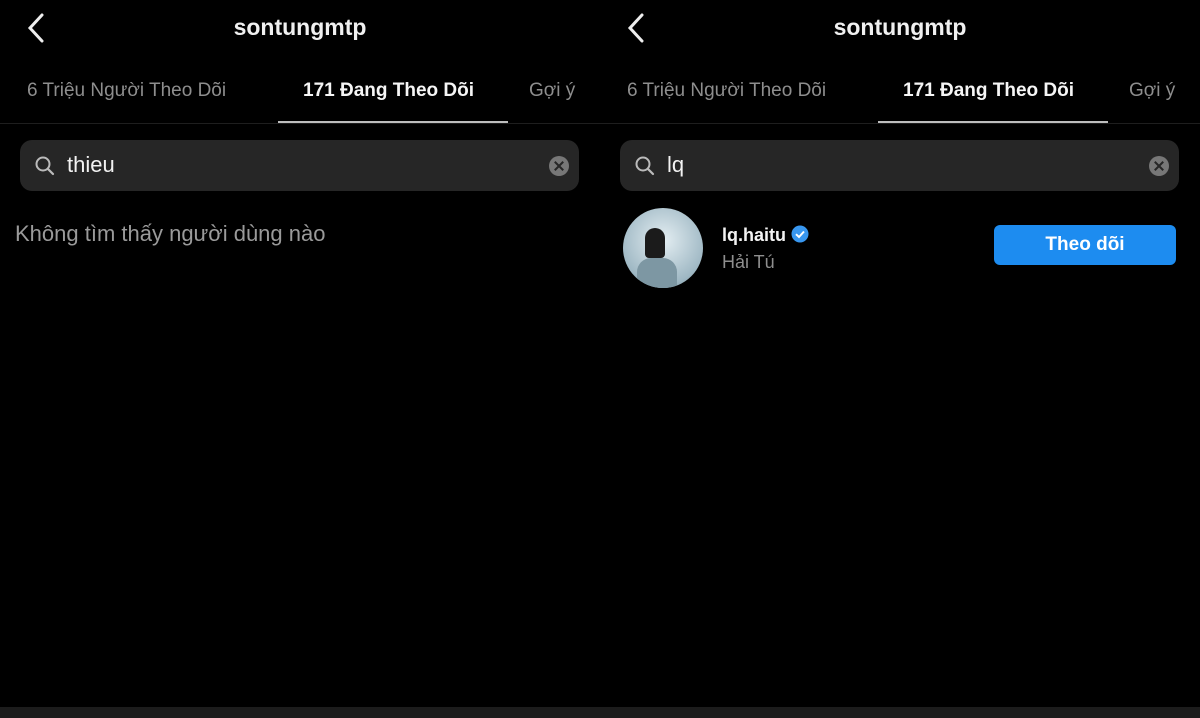 The image size is (1200, 718). What do you see at coordinates (170, 233) in the screenshot?
I see `no-results-message: Không tìm thấy người dùng nào` at bounding box center [170, 233].